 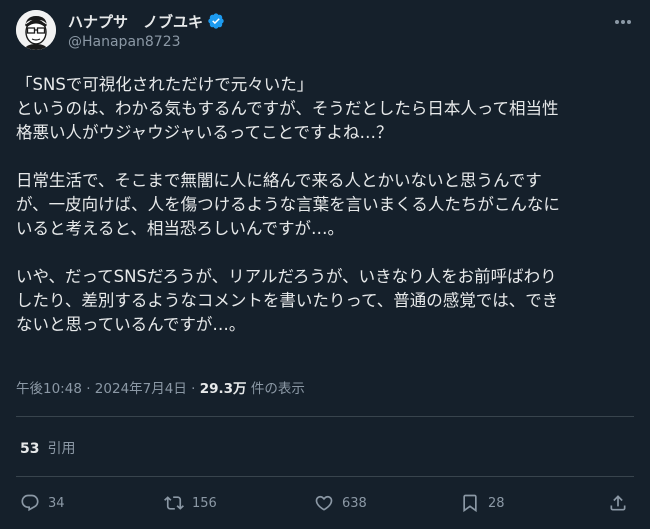 I want to click on tweet-date: 2024年7月4日, so click(x=141, y=389).